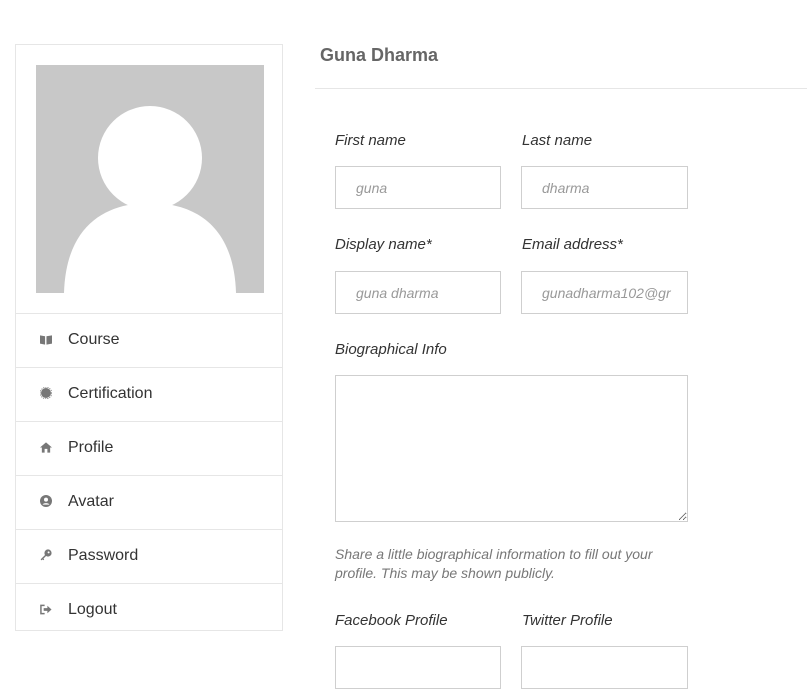 The height and width of the screenshot is (689, 807). What do you see at coordinates (391, 349) in the screenshot?
I see `bio-label: Biographical Info` at bounding box center [391, 349].